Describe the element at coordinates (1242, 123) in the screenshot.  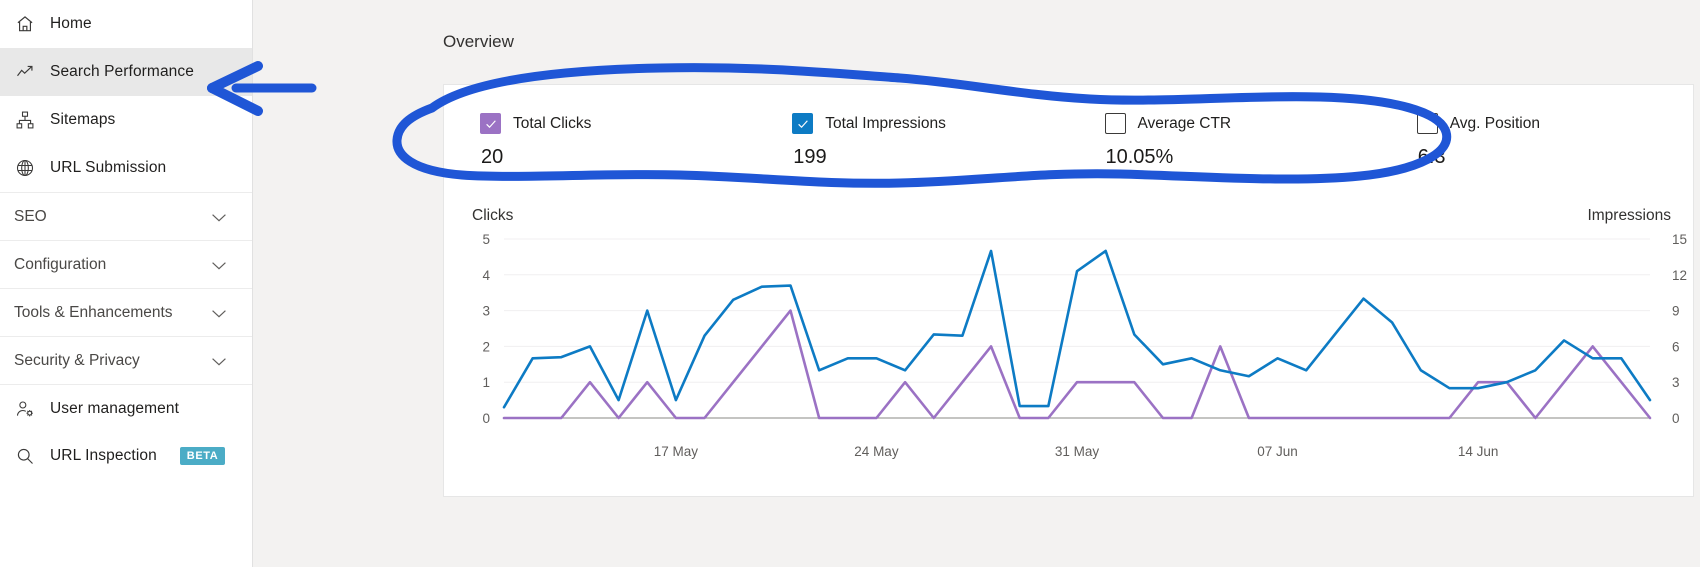
I see `metric-header: Average CTR` at that location.